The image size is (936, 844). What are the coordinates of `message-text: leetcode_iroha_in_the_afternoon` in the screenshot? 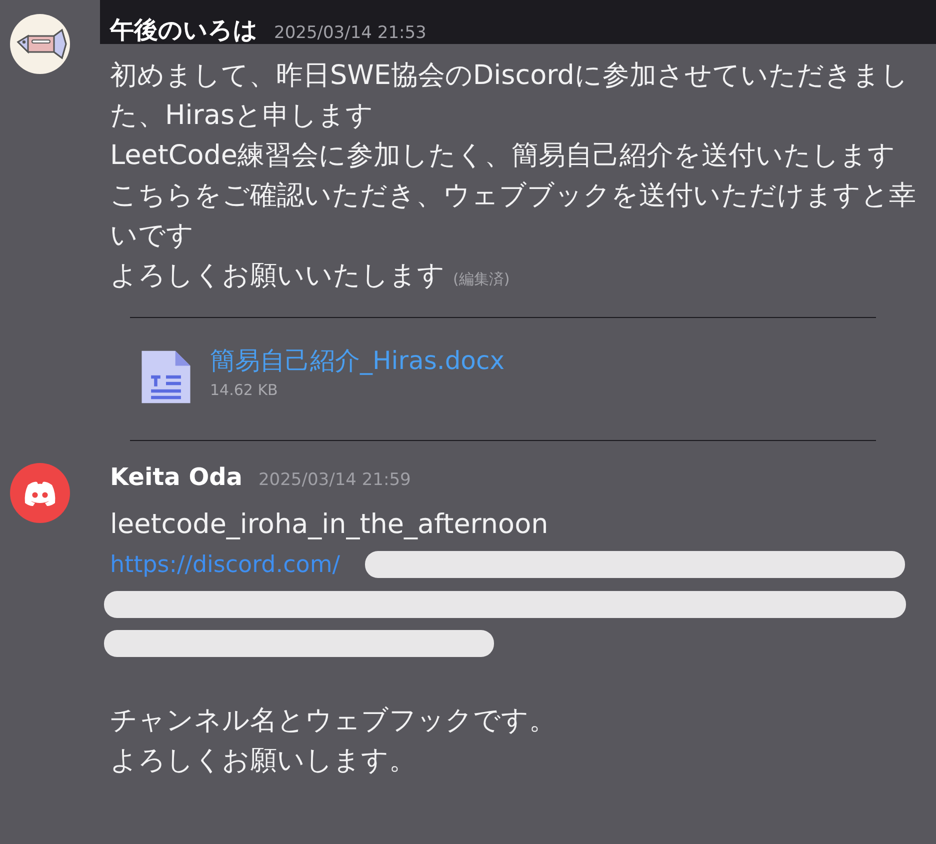 It's located at (329, 524).